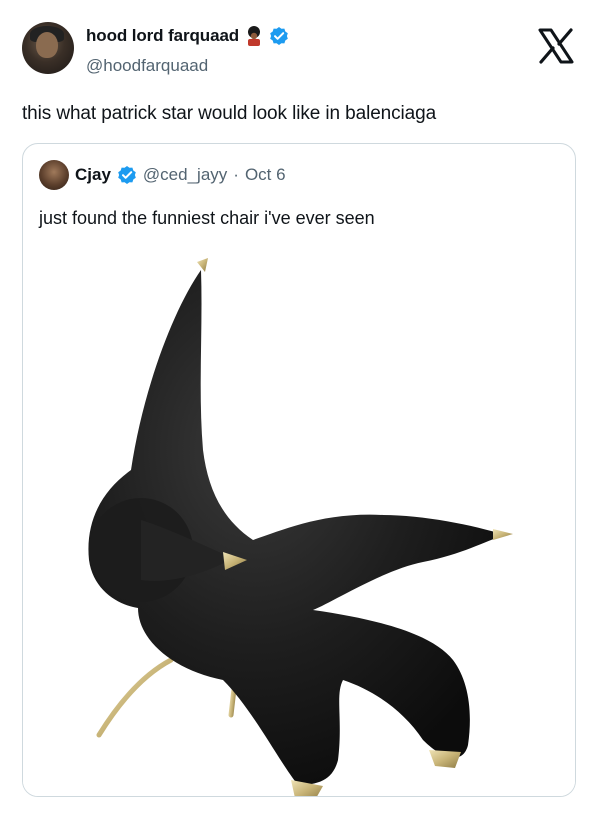 This screenshot has width=599, height=815. What do you see at coordinates (185, 175) in the screenshot?
I see `quoted-author-handle: @ced_jayy` at bounding box center [185, 175].